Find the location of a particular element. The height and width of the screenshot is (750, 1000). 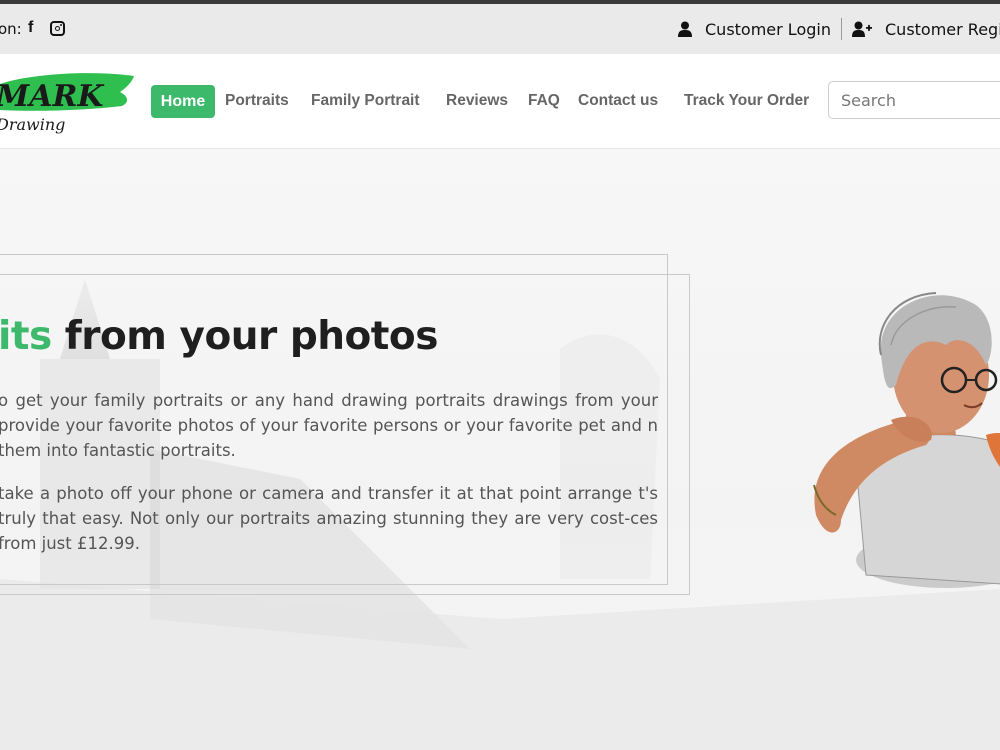

nav-item-portraits: Portraits is located at coordinates (257, 101).